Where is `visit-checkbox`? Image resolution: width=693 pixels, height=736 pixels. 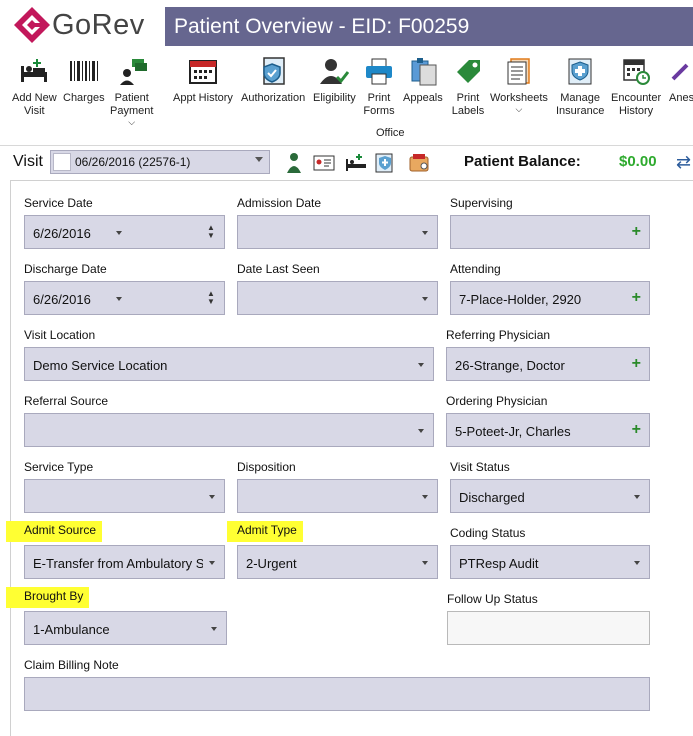 visit-checkbox is located at coordinates (62, 162).